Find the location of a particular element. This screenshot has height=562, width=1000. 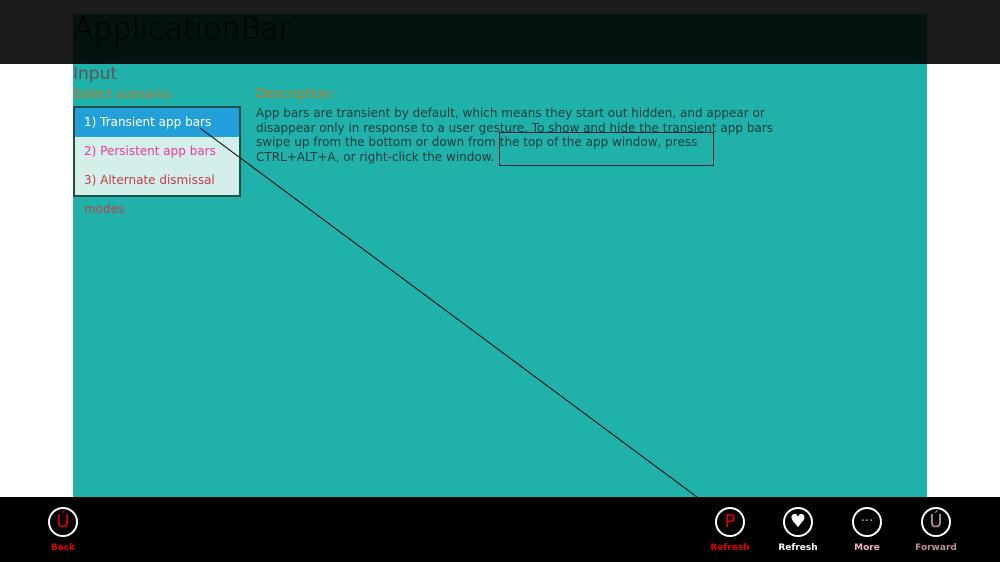

forward-button: Ú Forward is located at coordinates (936, 530).